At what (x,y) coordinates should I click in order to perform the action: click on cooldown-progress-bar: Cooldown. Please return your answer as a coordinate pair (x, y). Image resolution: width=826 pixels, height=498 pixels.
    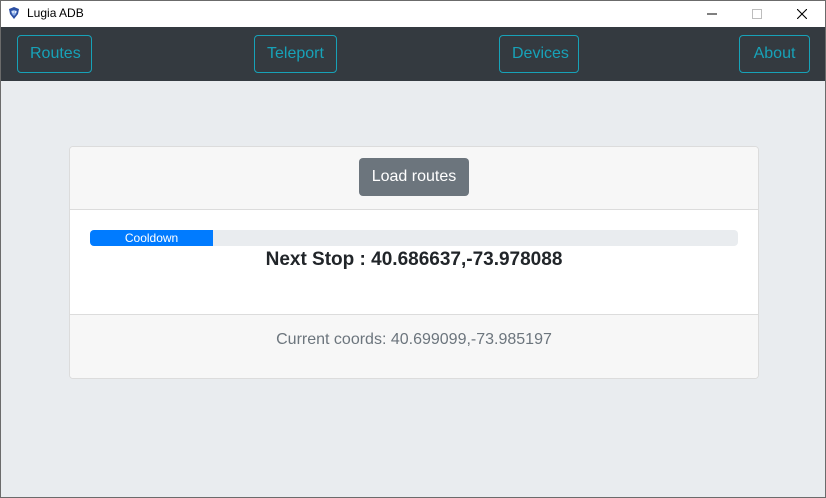
    Looking at the image, I should click on (414, 238).